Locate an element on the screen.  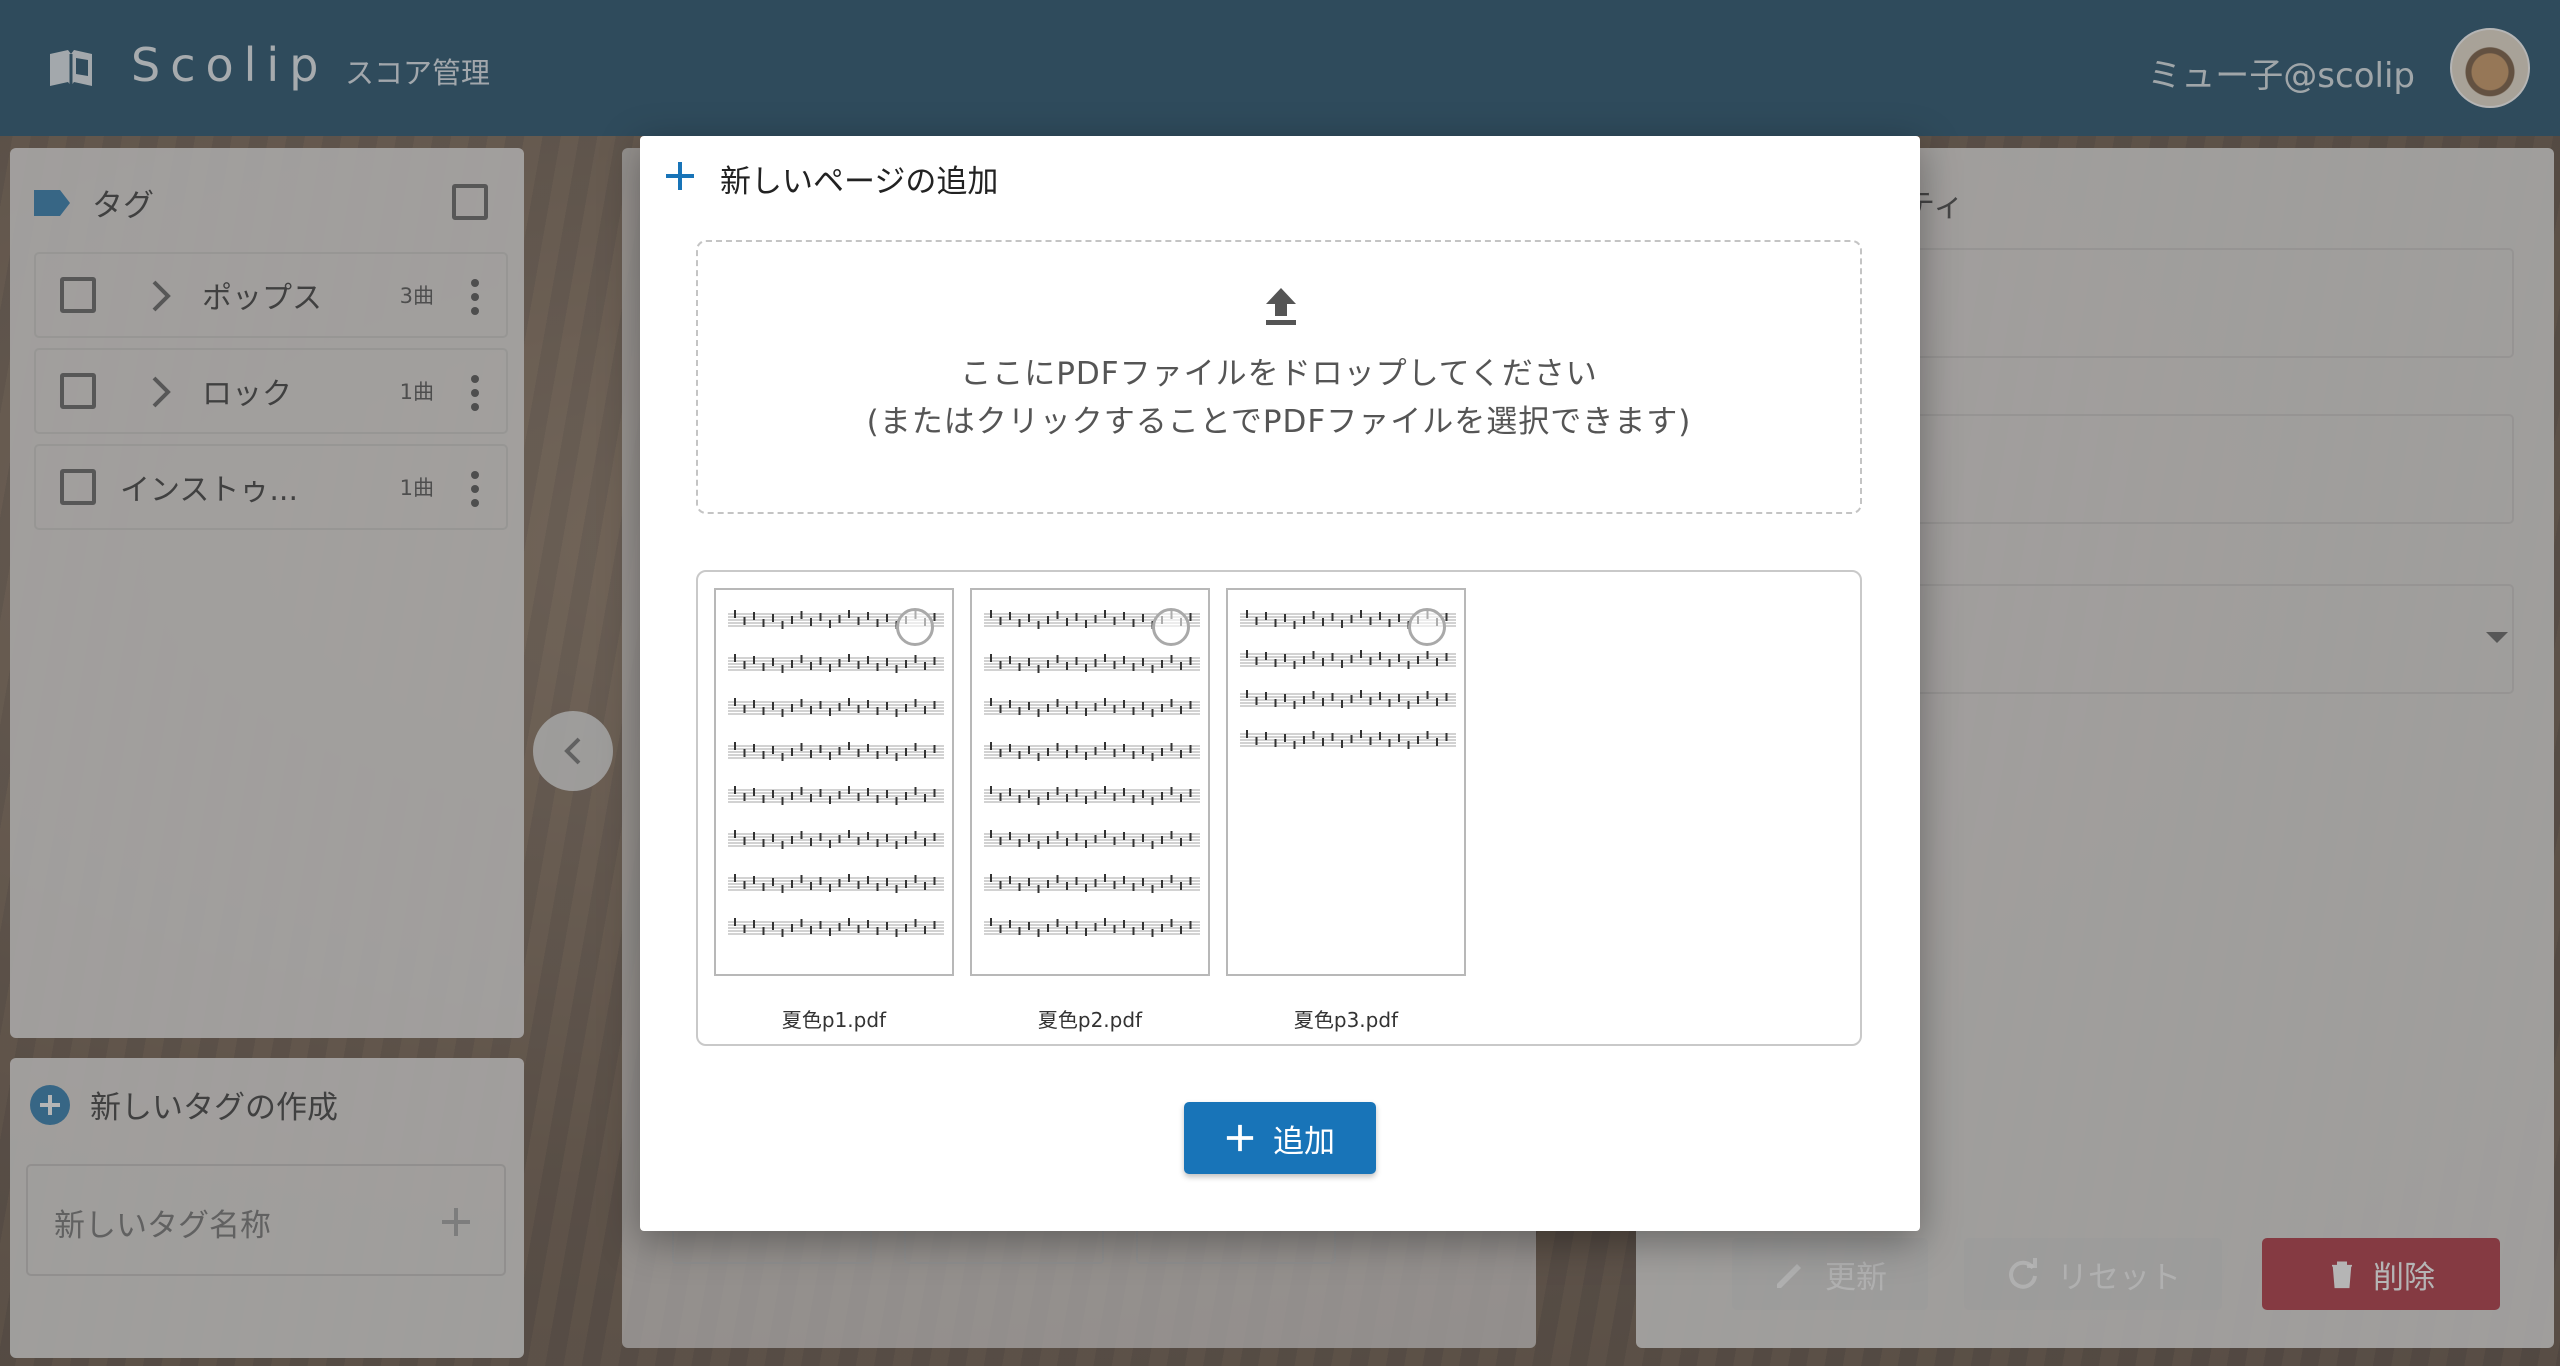
plus-icon is located at coordinates (680, 176).